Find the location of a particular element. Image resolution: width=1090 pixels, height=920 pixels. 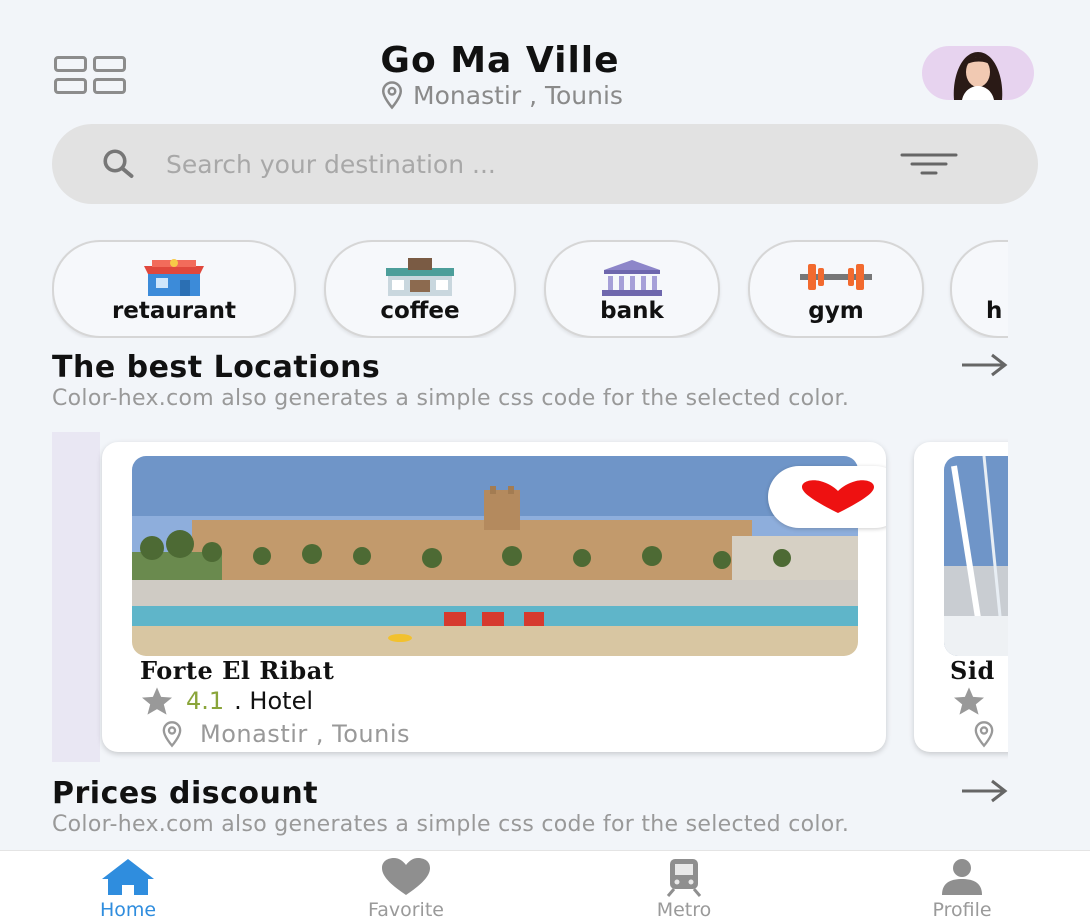

search-icon is located at coordinates (118, 164).